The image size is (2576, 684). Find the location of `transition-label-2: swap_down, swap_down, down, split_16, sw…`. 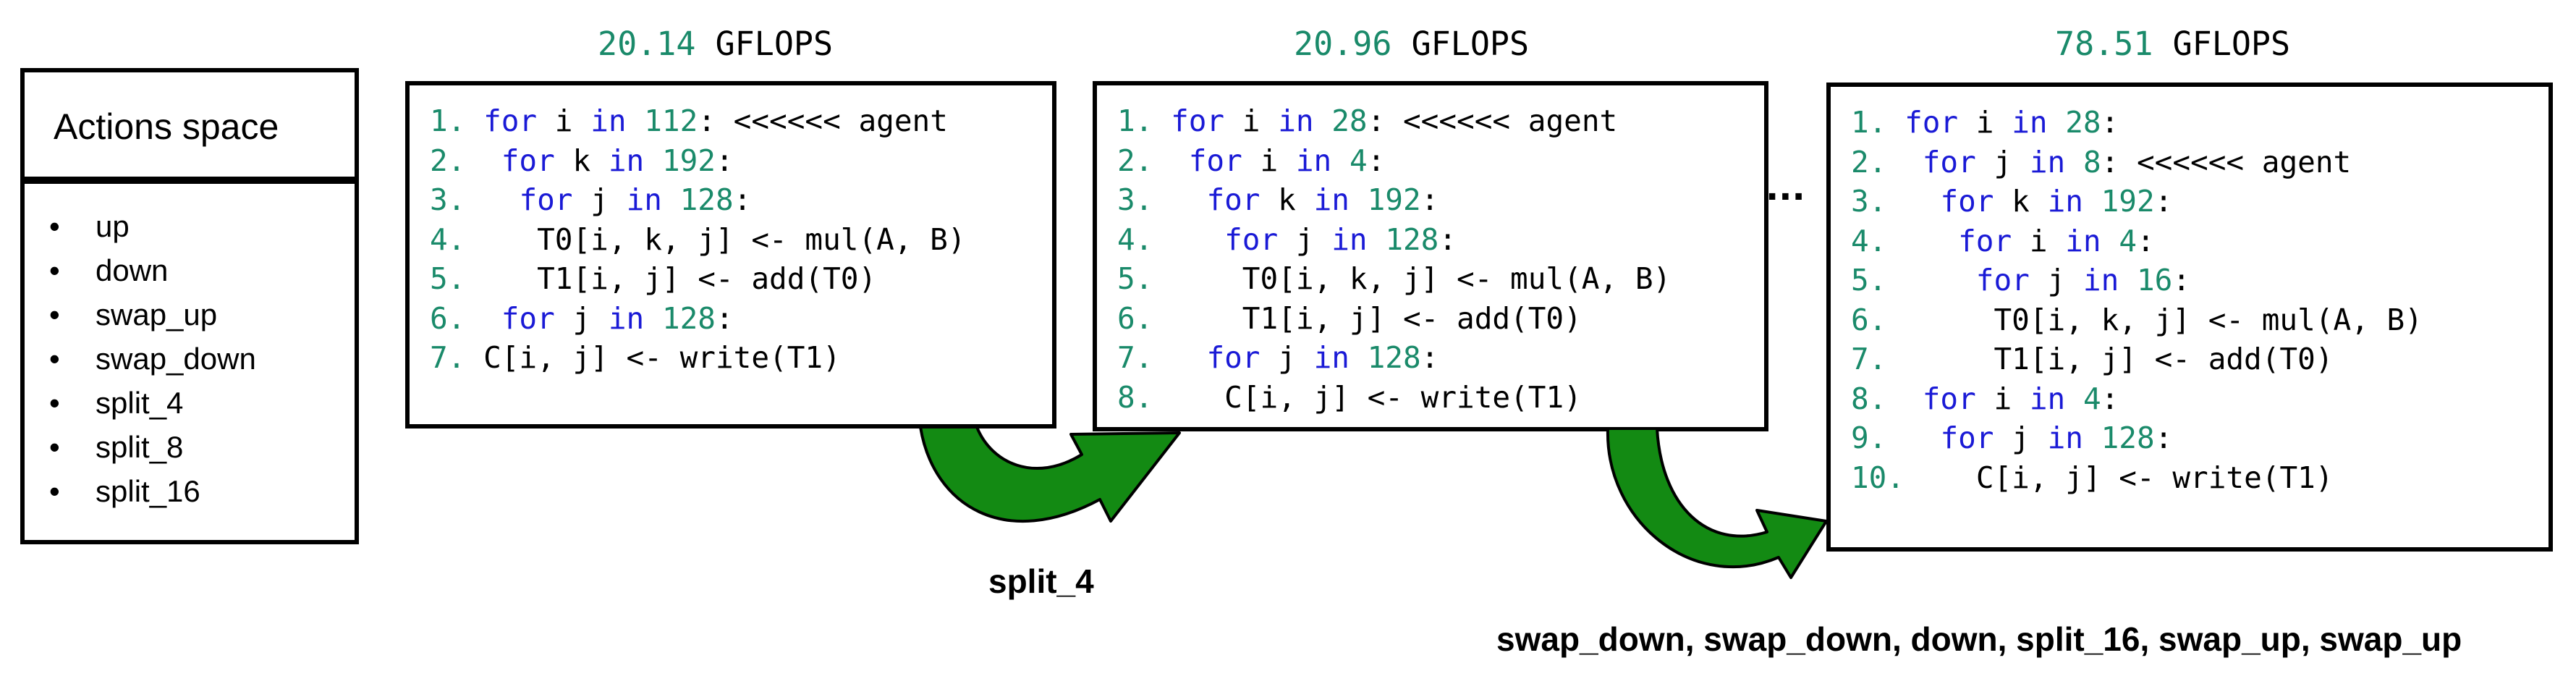

transition-label-2: swap_down, swap_down, down, split_16, sw… is located at coordinates (1979, 639).